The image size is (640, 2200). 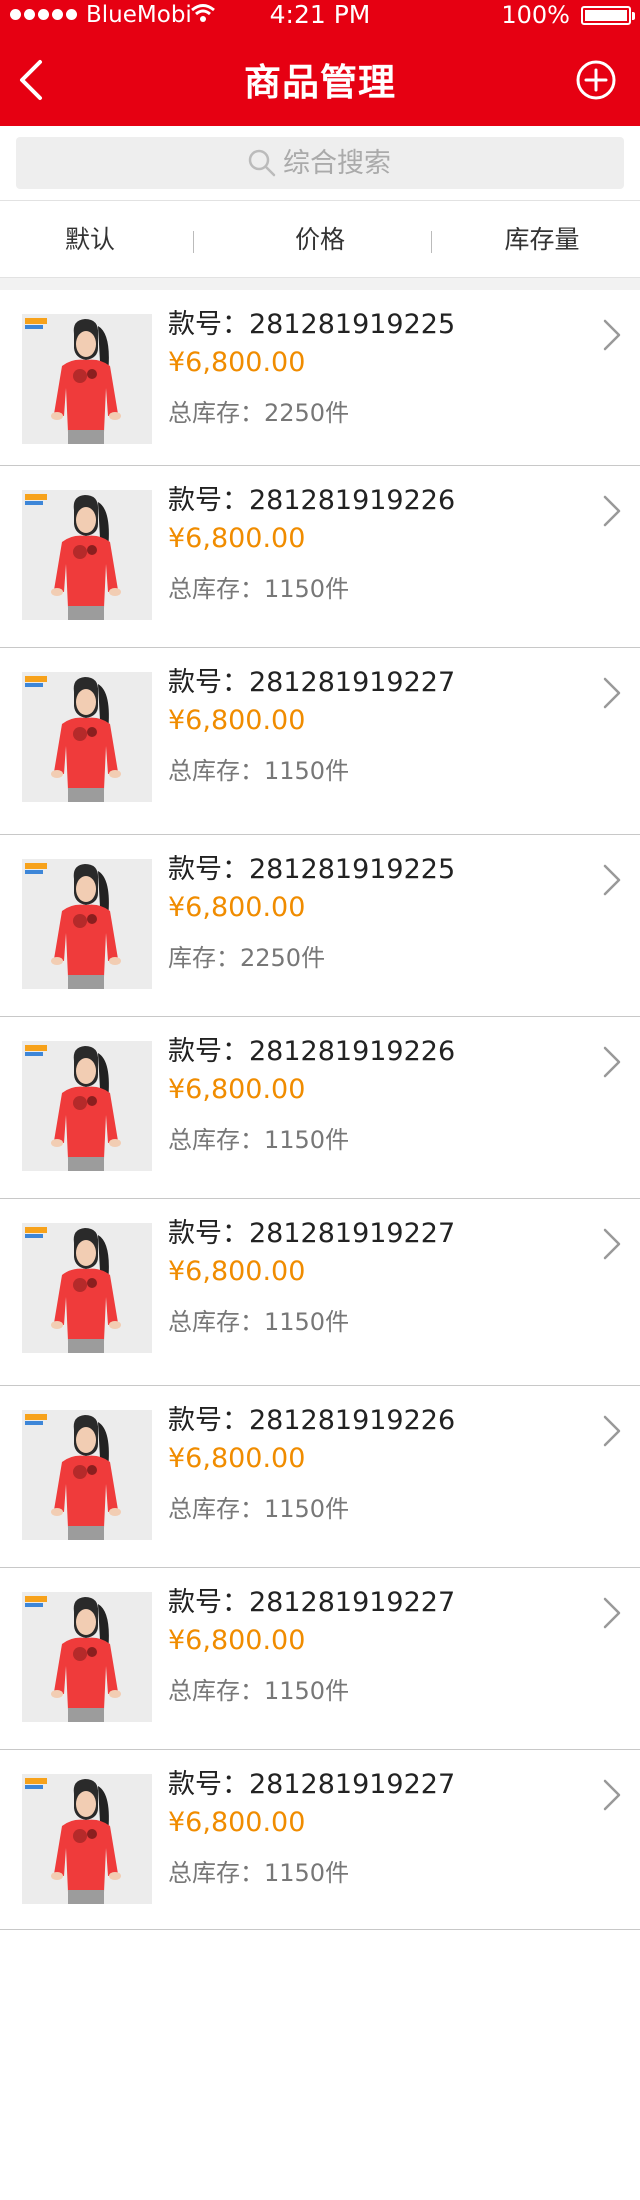 I want to click on nav-bar: 商品管理, so click(x=320, y=78).